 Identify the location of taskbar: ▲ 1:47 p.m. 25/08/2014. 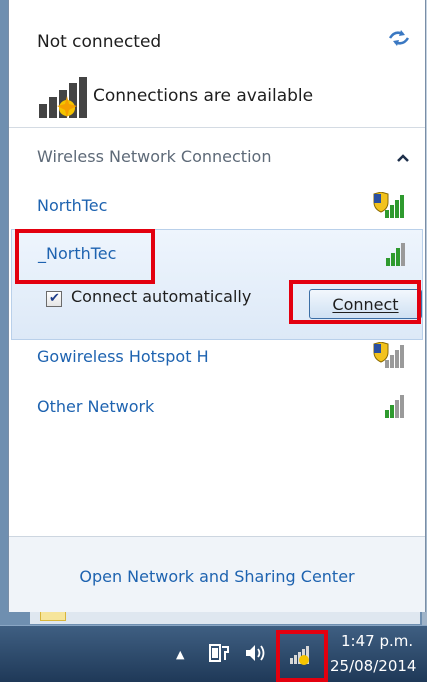
(213, 653).